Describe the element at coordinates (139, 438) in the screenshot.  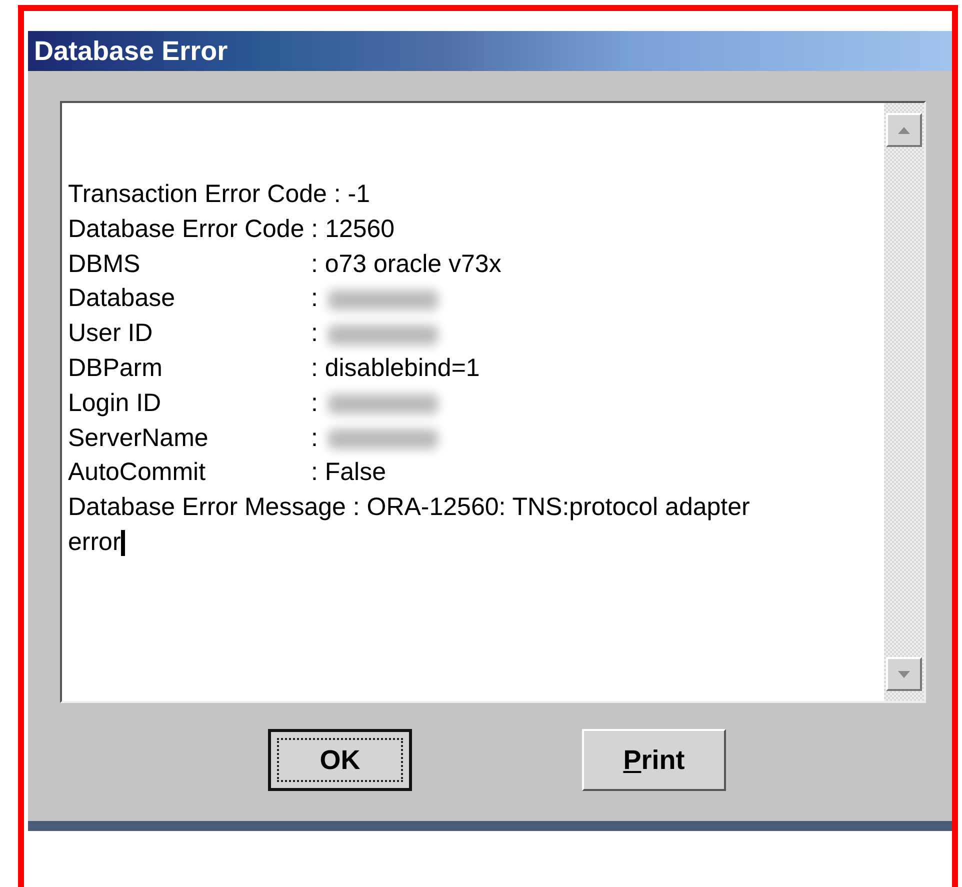
I see `field-label: ServerName` at that location.